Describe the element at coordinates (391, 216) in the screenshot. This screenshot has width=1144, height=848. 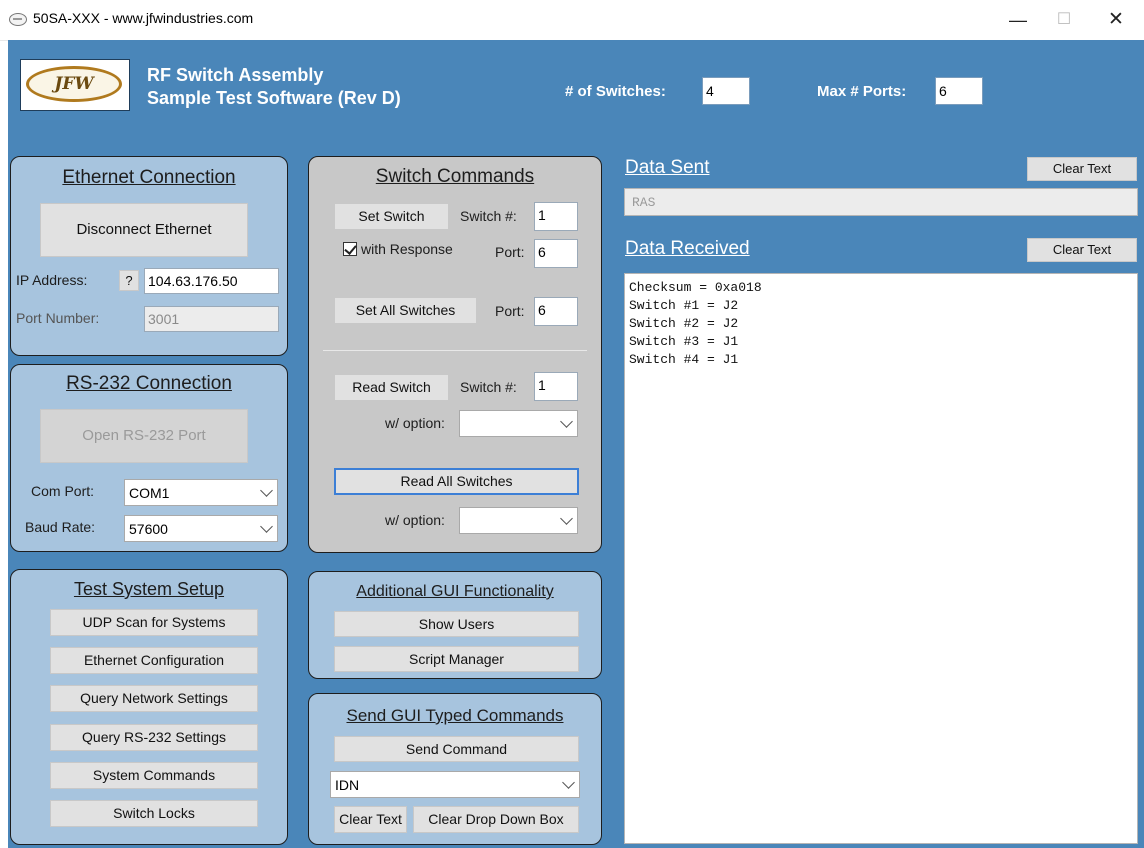
I see `set-switch-button: Set Switch` at that location.